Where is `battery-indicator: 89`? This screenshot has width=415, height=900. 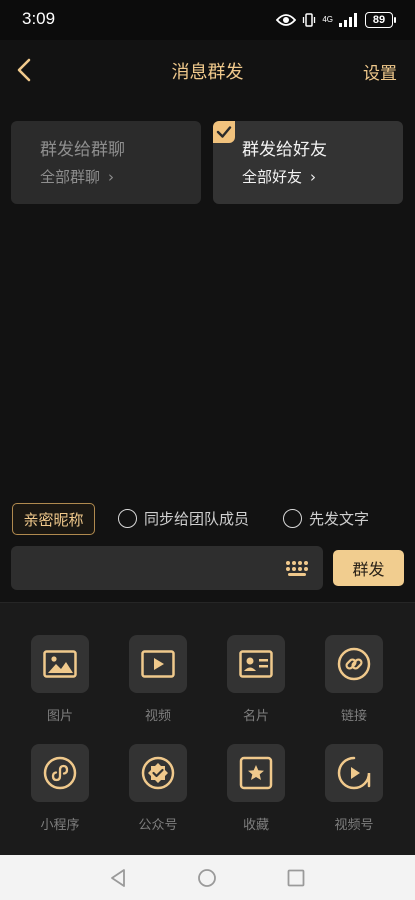
battery-indicator: 89 is located at coordinates (380, 20).